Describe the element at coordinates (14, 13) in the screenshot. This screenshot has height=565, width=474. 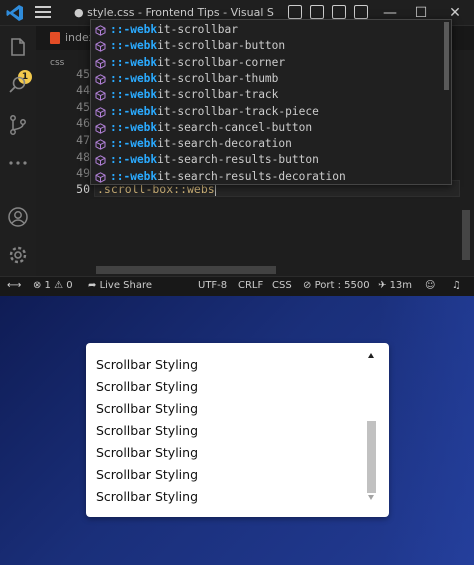
I see `vscode-logo-icon` at that location.